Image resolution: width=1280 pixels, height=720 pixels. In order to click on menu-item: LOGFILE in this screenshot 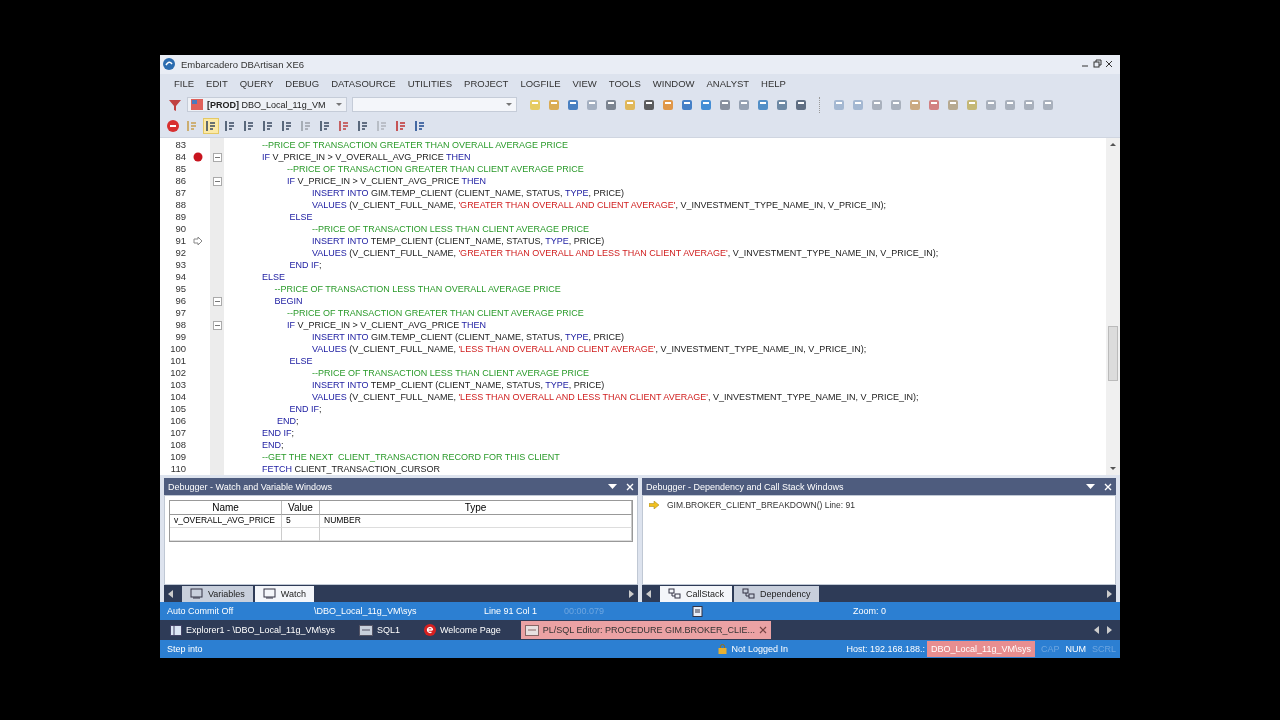, I will do `click(540, 84)`.